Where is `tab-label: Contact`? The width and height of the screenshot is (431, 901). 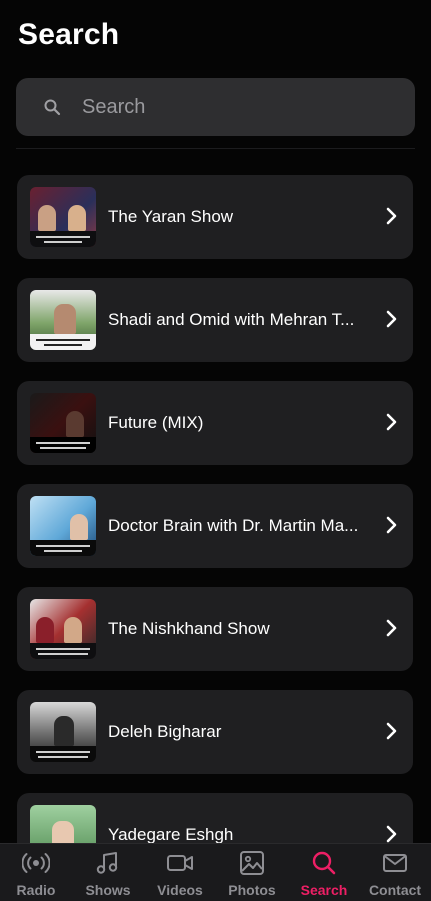 tab-label: Contact is located at coordinates (395, 890).